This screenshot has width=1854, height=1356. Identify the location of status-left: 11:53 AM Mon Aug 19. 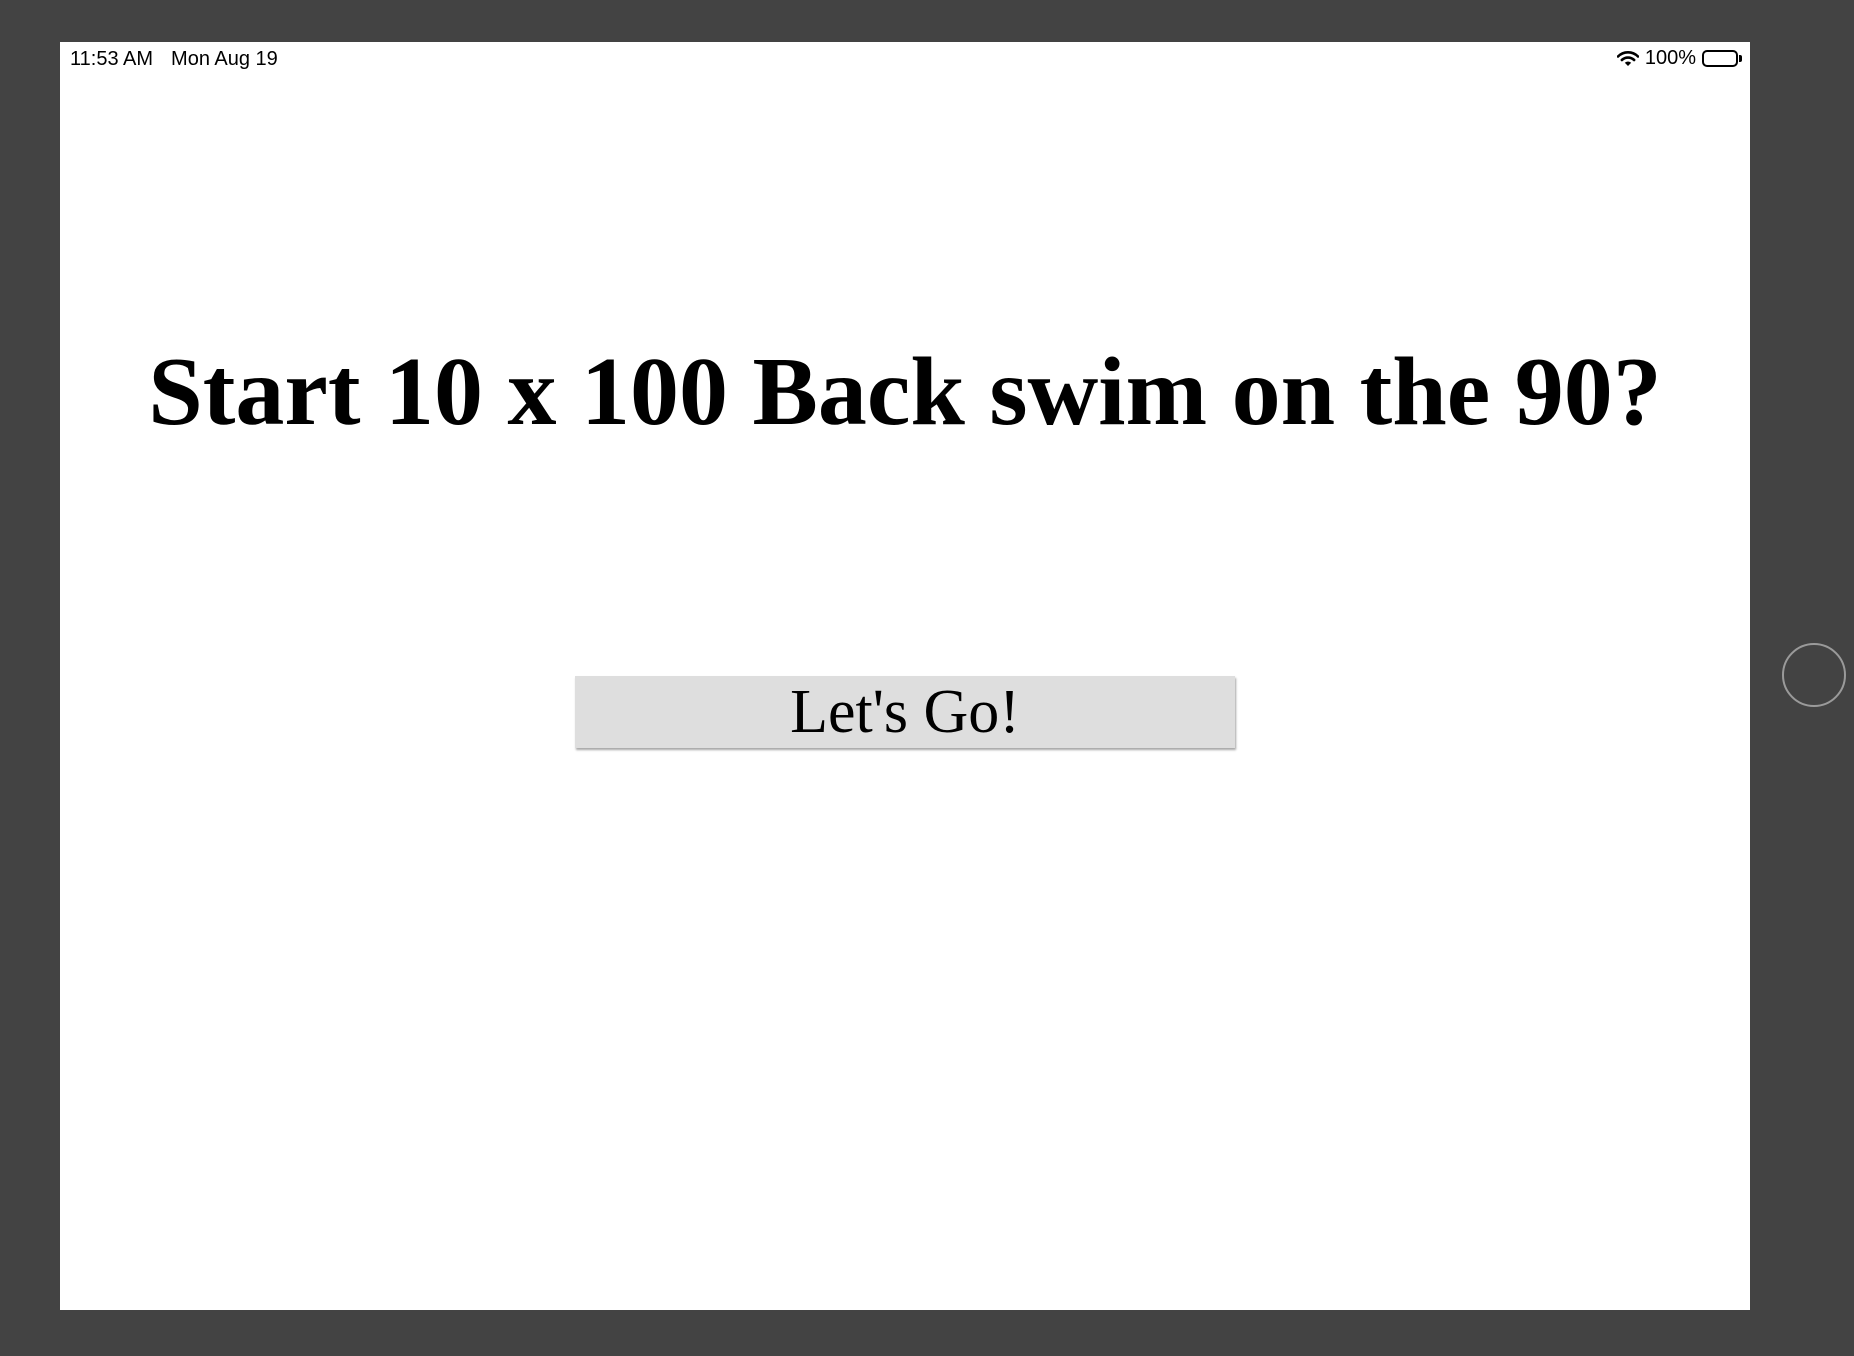
(174, 59).